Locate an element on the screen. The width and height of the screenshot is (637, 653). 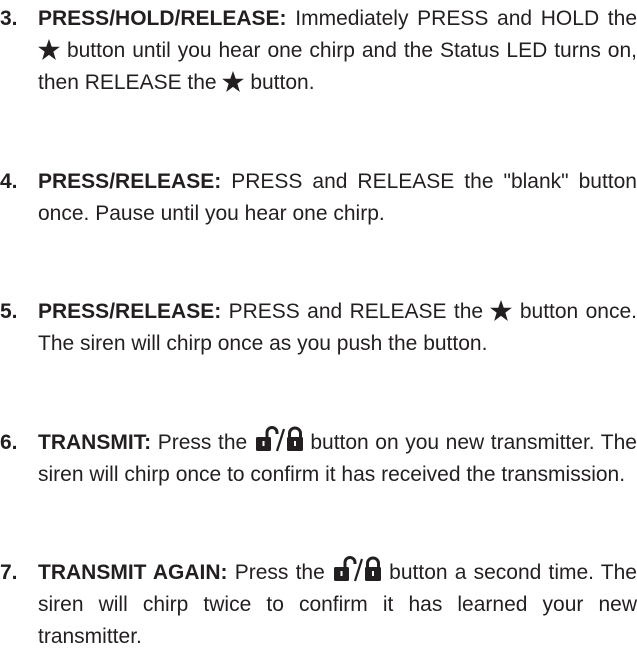
step-heading: TRANSMIT: is located at coordinates (95, 442).